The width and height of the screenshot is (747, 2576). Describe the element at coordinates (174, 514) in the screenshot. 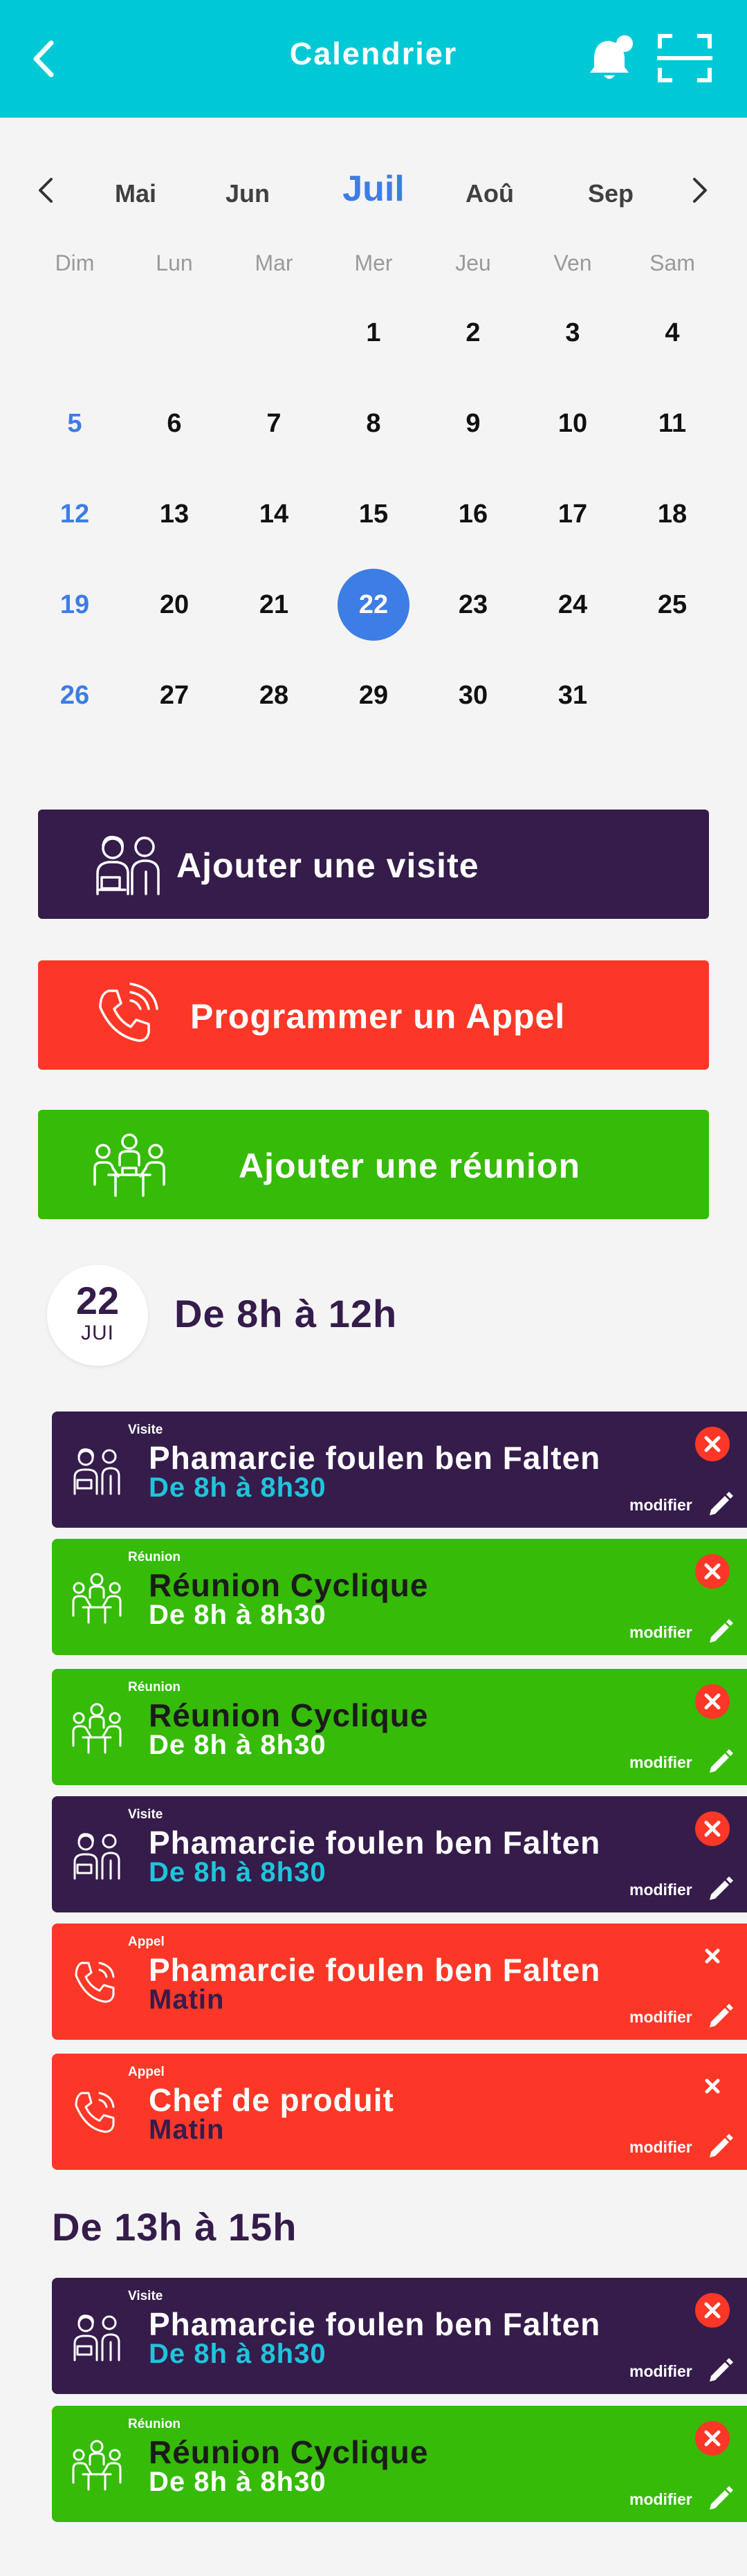

I see `calendar-day-13: 13` at that location.